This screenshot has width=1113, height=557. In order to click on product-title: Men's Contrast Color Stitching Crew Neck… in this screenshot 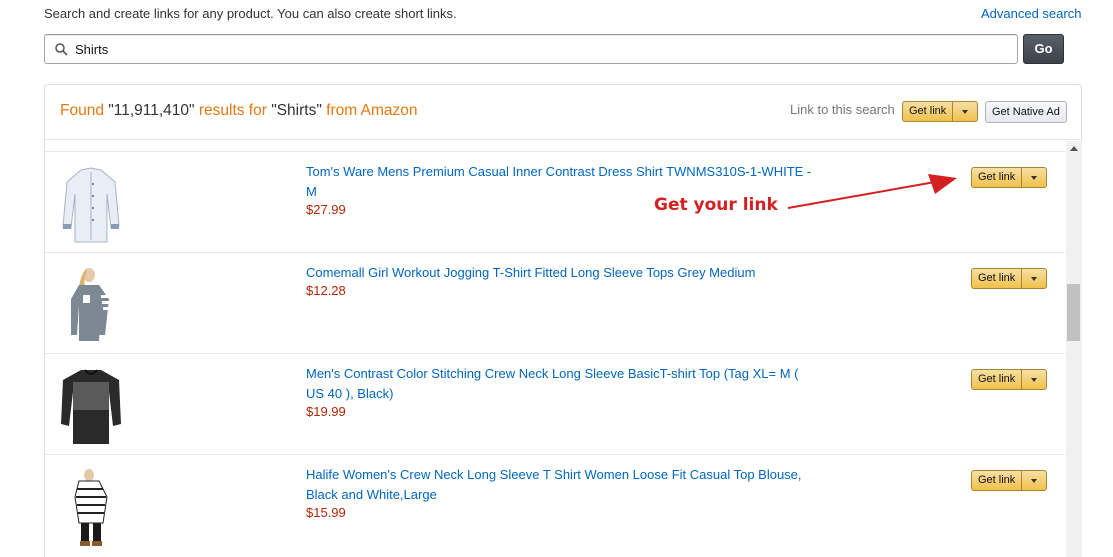, I will do `click(561, 383)`.